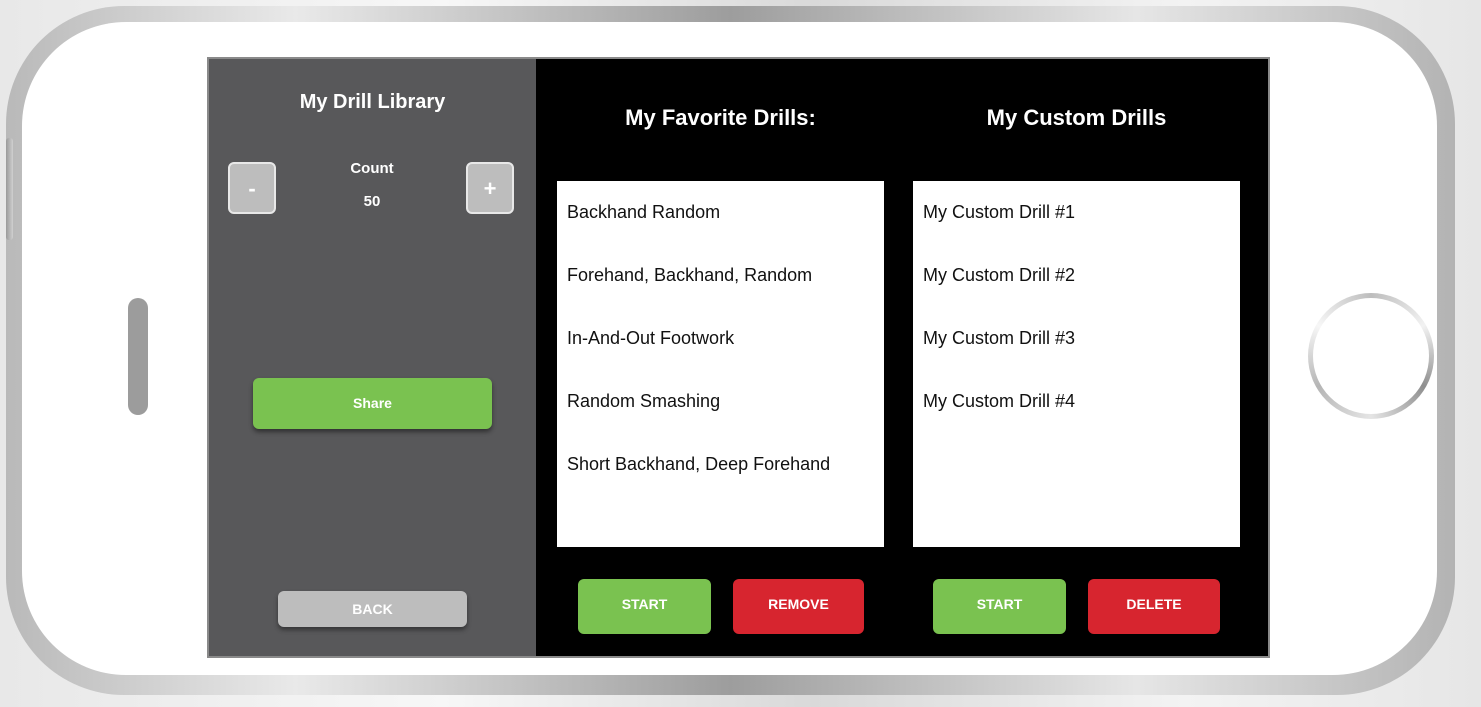 This screenshot has width=1481, height=707. I want to click on home-button, so click(1371, 356).